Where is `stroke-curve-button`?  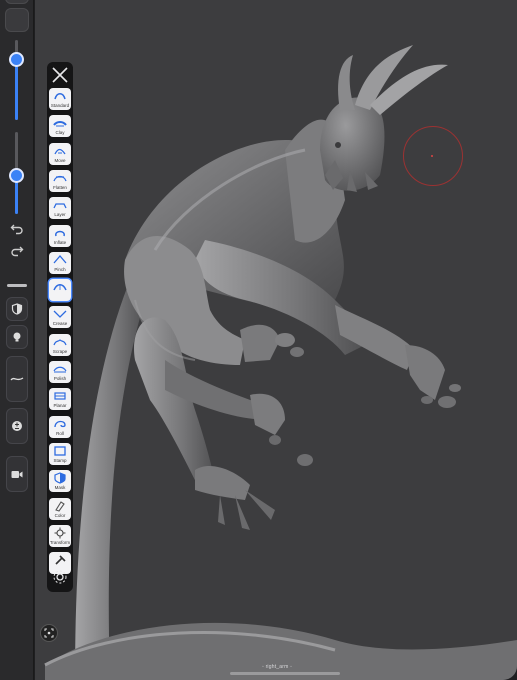
stroke-curve-button is located at coordinates (17, 379).